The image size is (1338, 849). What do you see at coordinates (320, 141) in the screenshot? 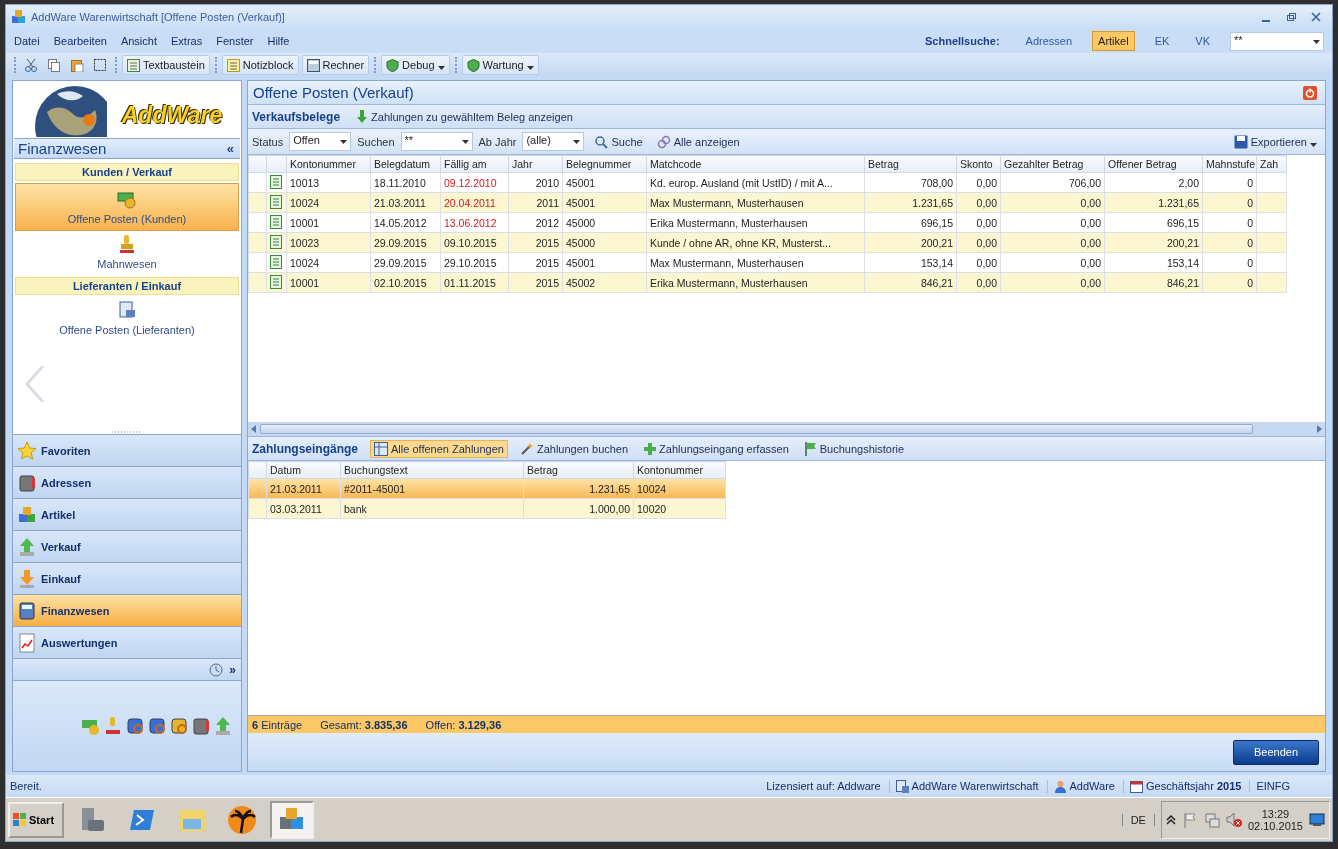
I see `filter-field: Offen` at bounding box center [320, 141].